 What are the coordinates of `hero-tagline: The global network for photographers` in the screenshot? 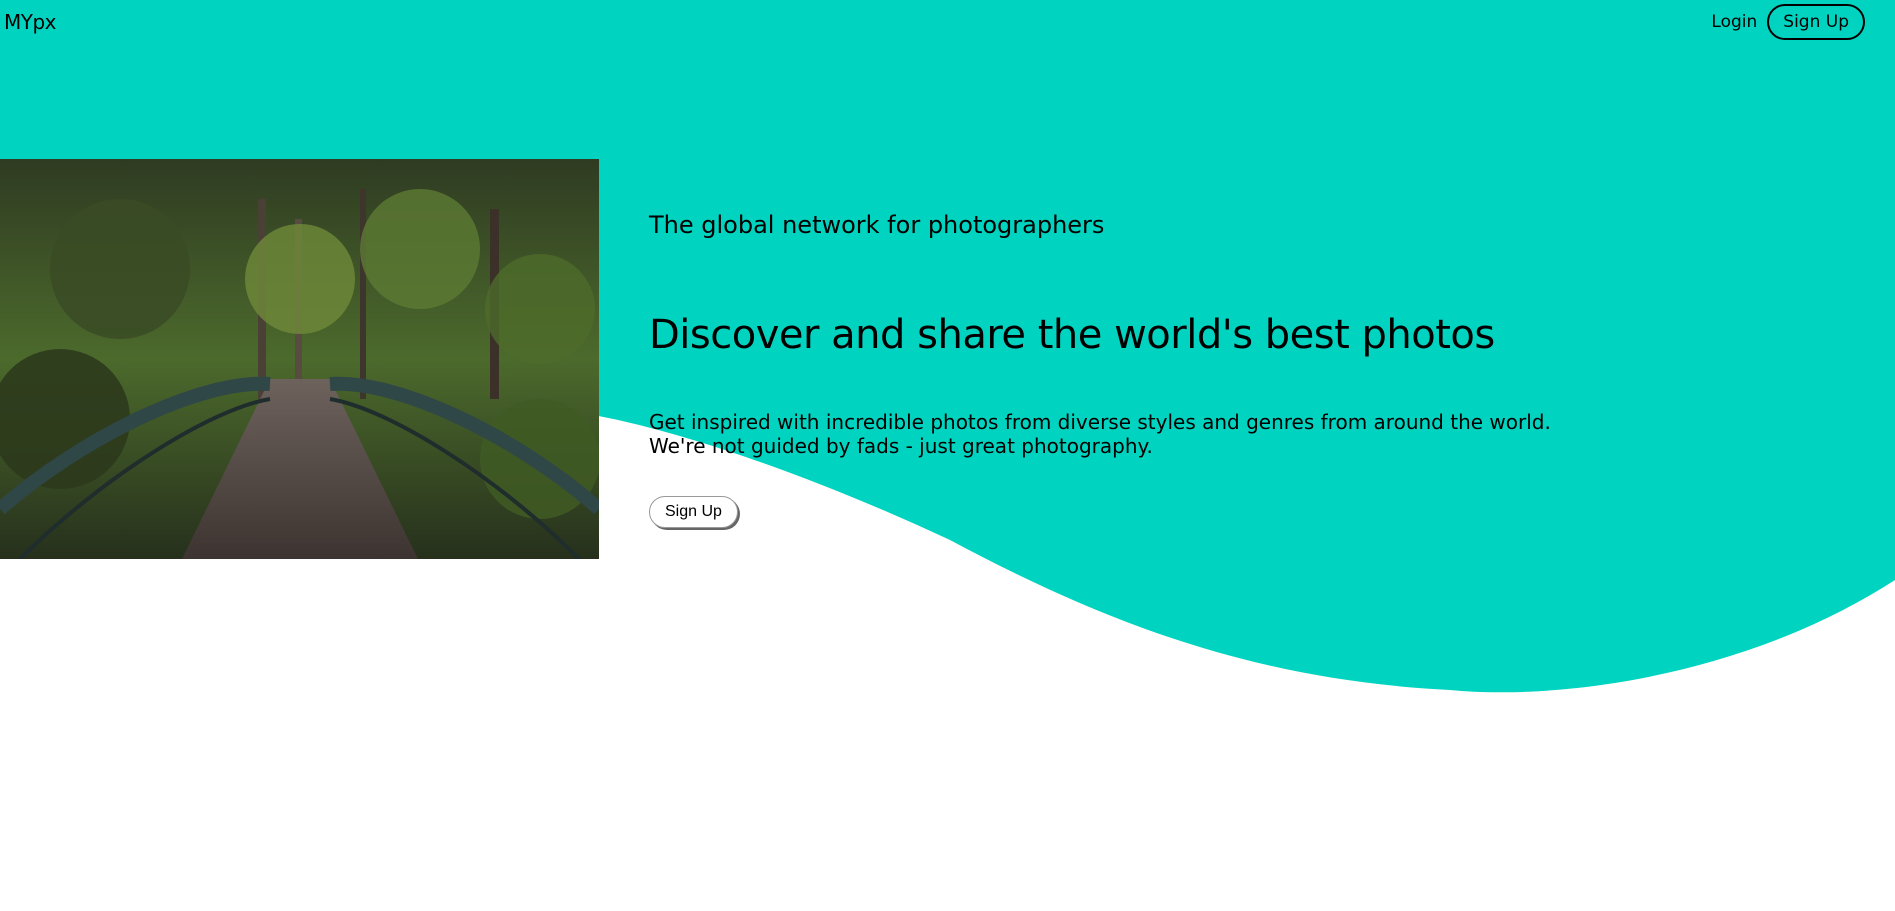 It's located at (877, 225).